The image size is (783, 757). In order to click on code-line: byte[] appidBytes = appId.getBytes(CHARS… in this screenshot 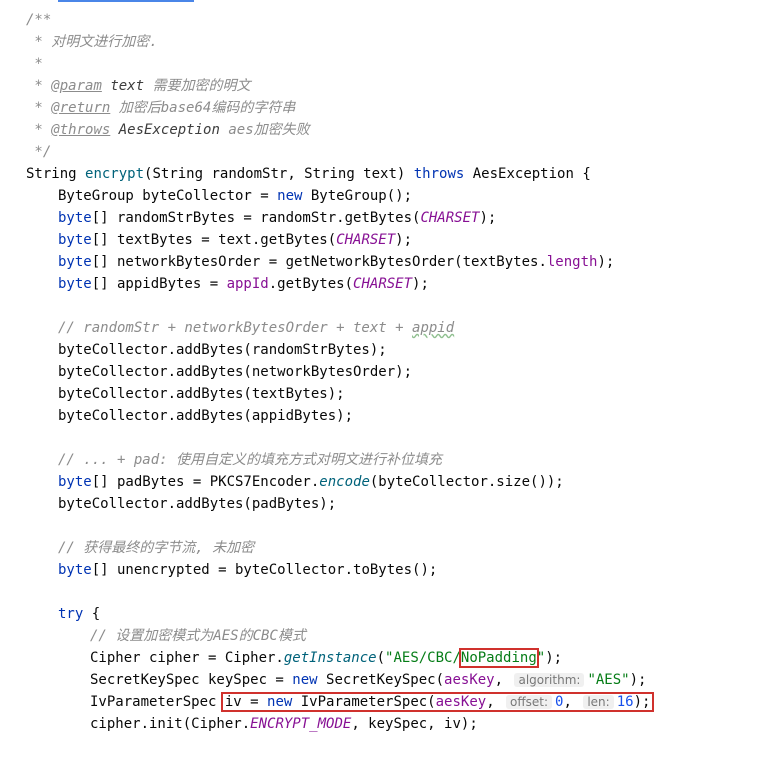, I will do `click(404, 284)`.